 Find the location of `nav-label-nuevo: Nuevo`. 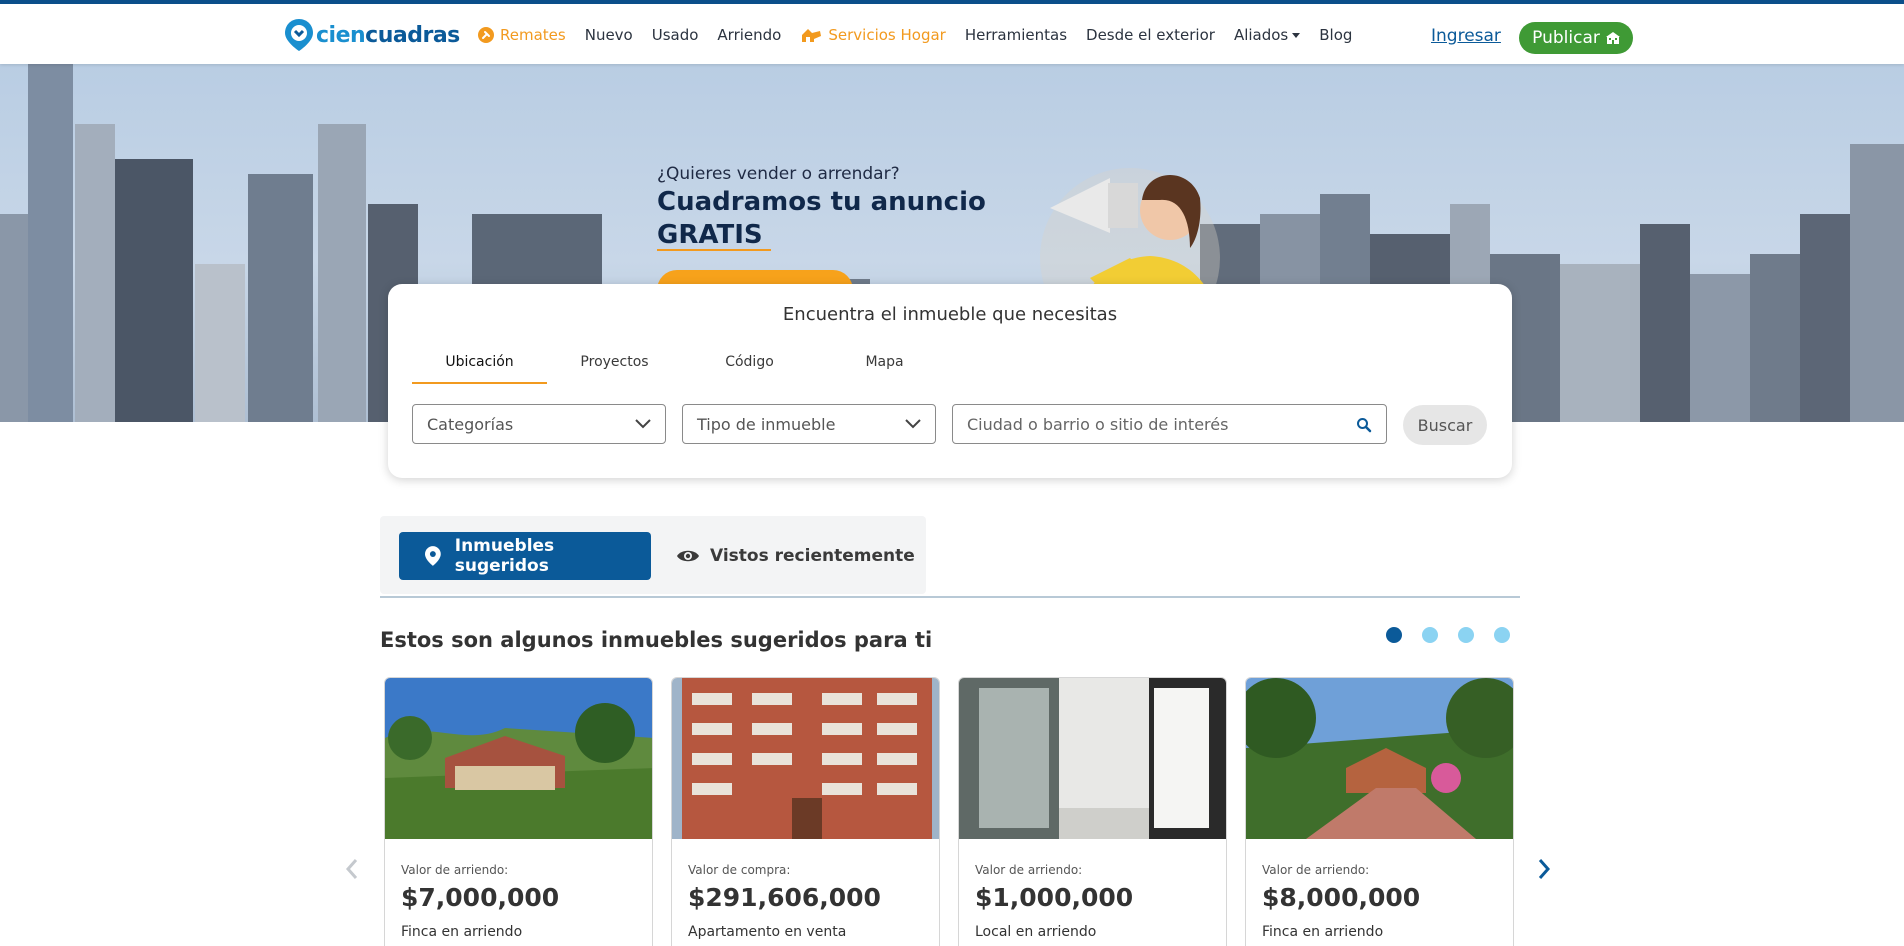

nav-label-nuevo: Nuevo is located at coordinates (608, 35).